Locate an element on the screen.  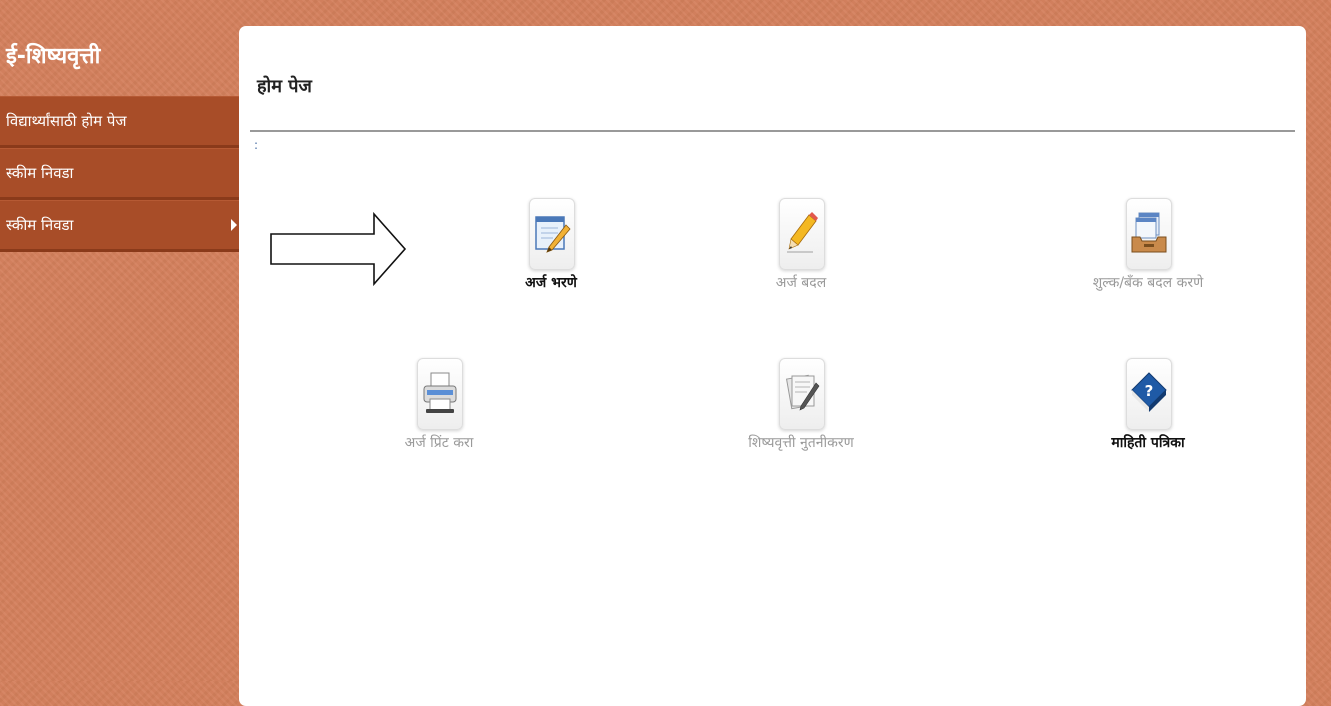
tile-scholarship-renewal: शिष्यवृत्ती नुतनीकरण is located at coordinates (801, 428).